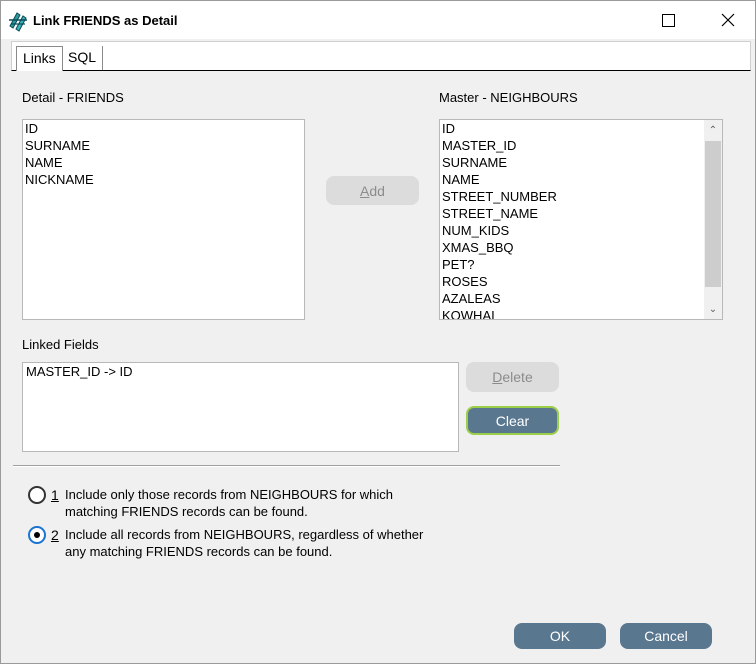 The width and height of the screenshot is (756, 664). Describe the element at coordinates (581, 145) in the screenshot. I see `list-item: MASTER_ID` at that location.